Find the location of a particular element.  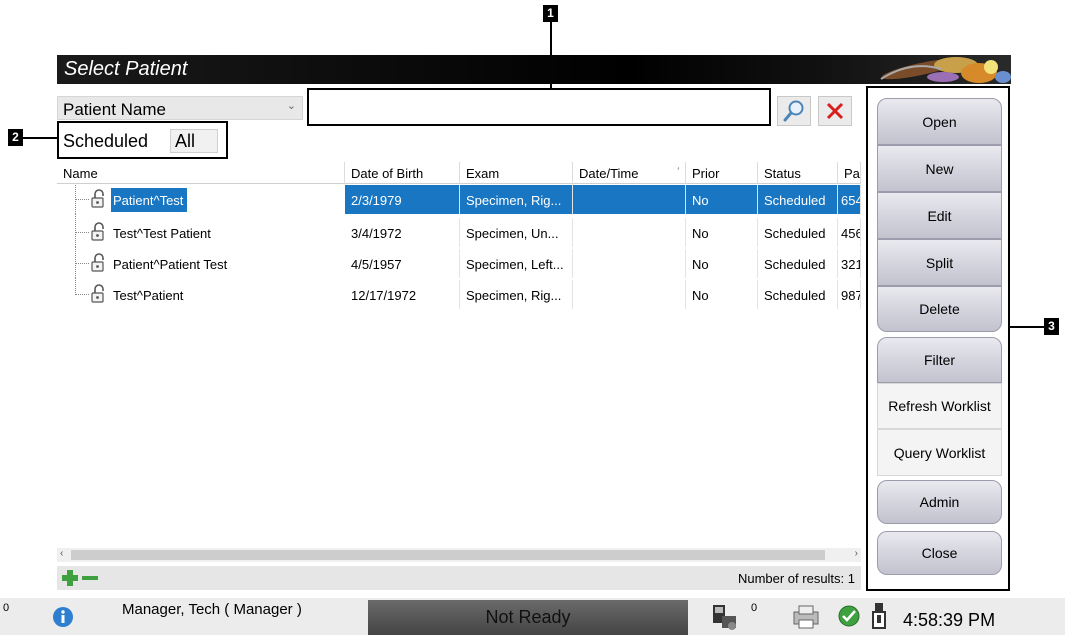

delete-button: Delete is located at coordinates (939, 309).